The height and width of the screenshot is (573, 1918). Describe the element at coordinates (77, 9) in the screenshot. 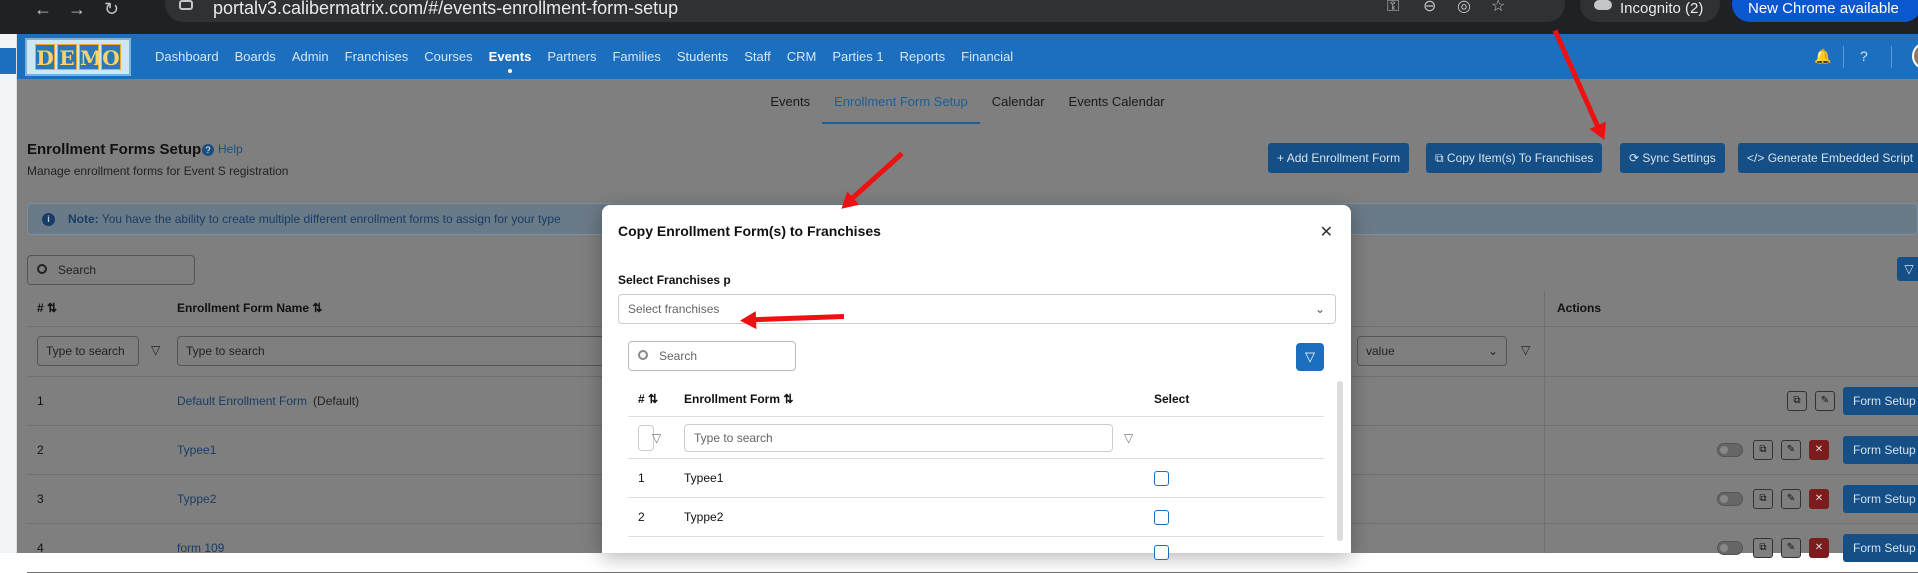

I see `forward-arrow-icon: →` at that location.